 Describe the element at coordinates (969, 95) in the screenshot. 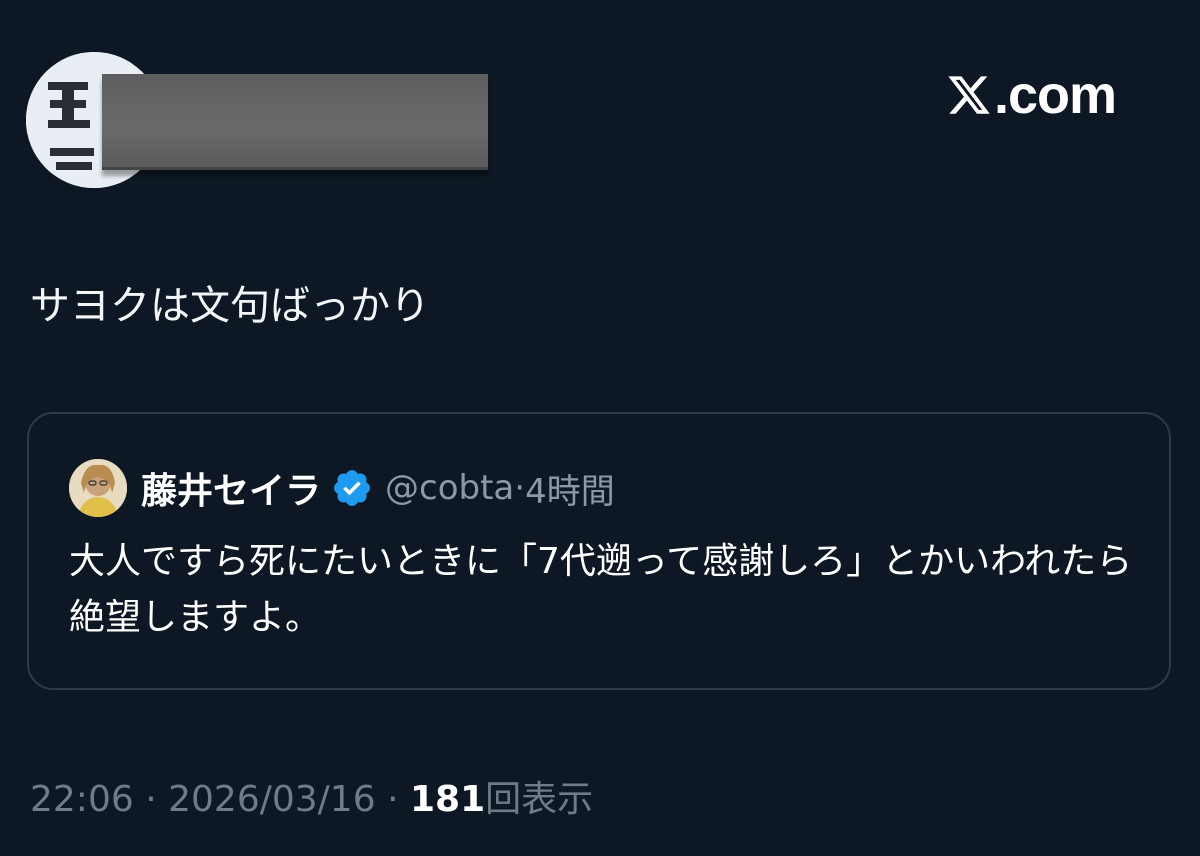

I see `x-logo-icon` at that location.